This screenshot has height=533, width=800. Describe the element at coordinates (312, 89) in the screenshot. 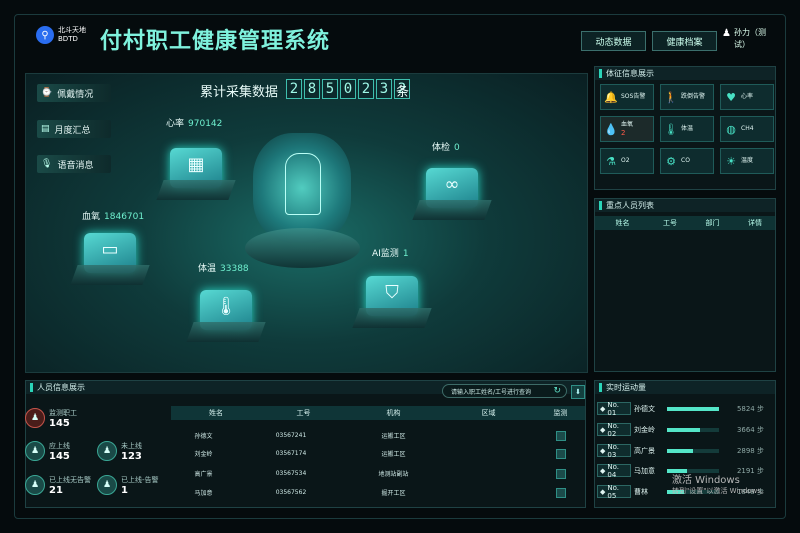

I see `counter-digit: 8` at that location.